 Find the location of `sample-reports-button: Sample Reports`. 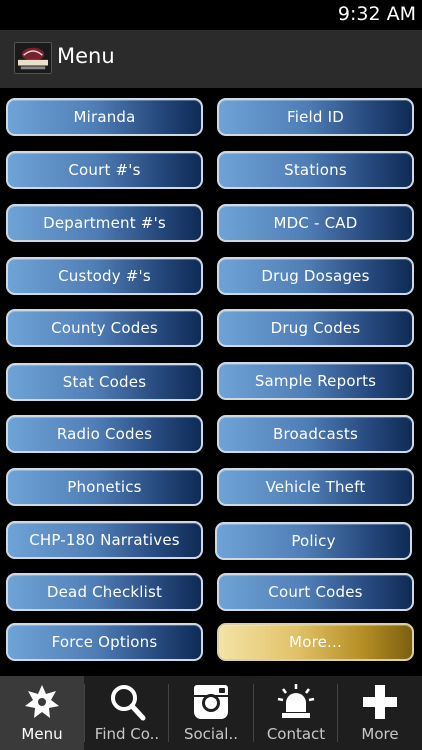

sample-reports-button: Sample Reports is located at coordinates (315, 381).